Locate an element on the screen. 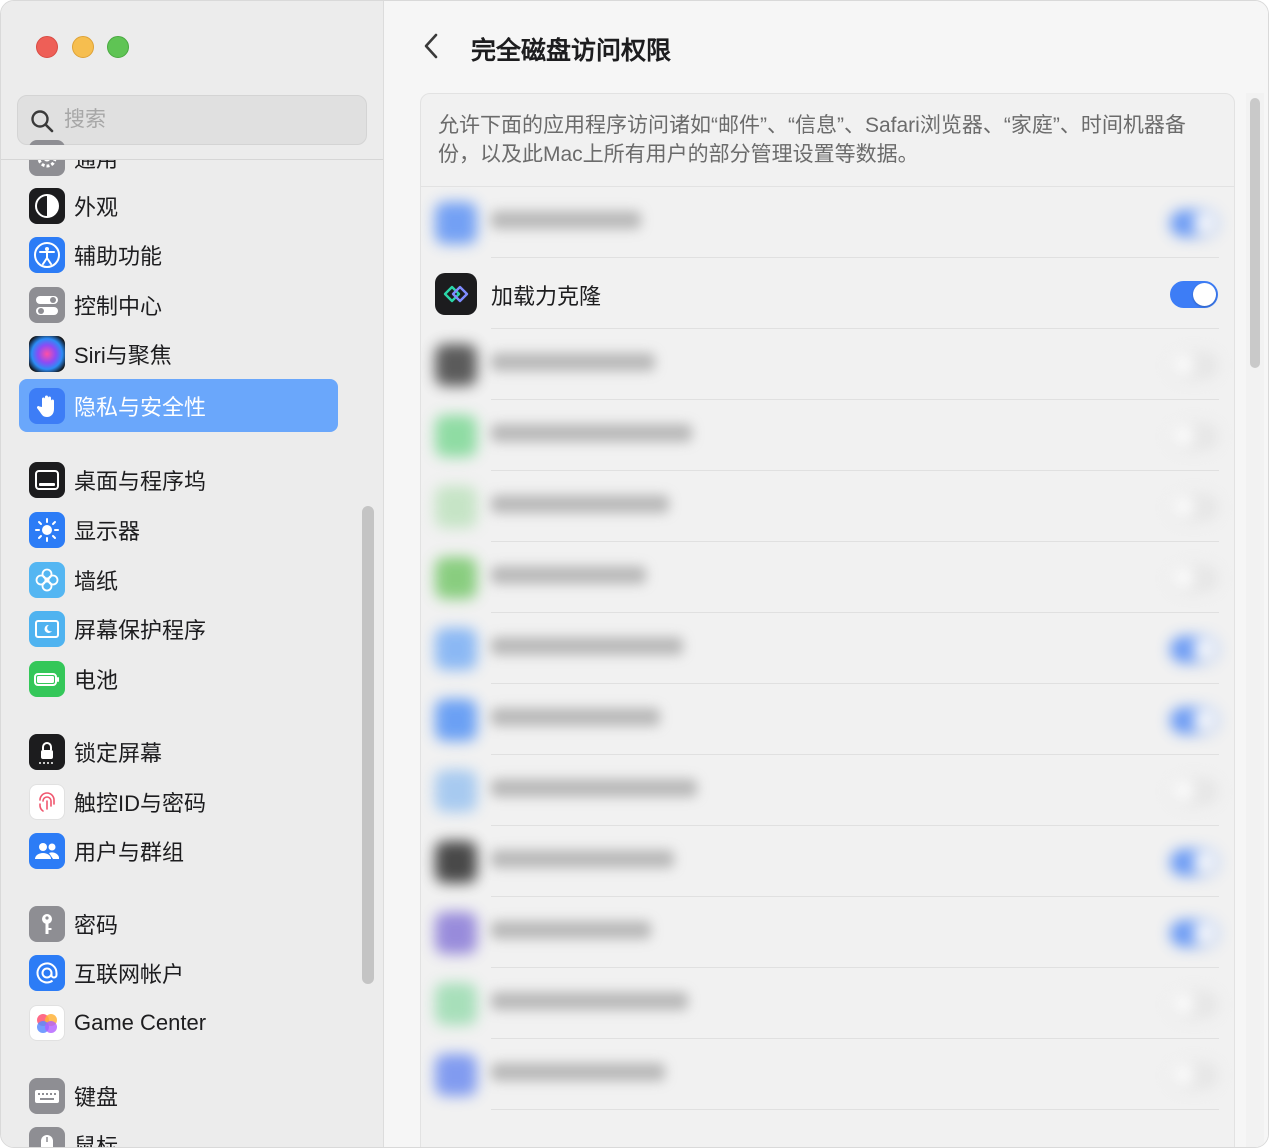  sidebar-item-touch-id: 触控ID与密码 is located at coordinates (178, 802).